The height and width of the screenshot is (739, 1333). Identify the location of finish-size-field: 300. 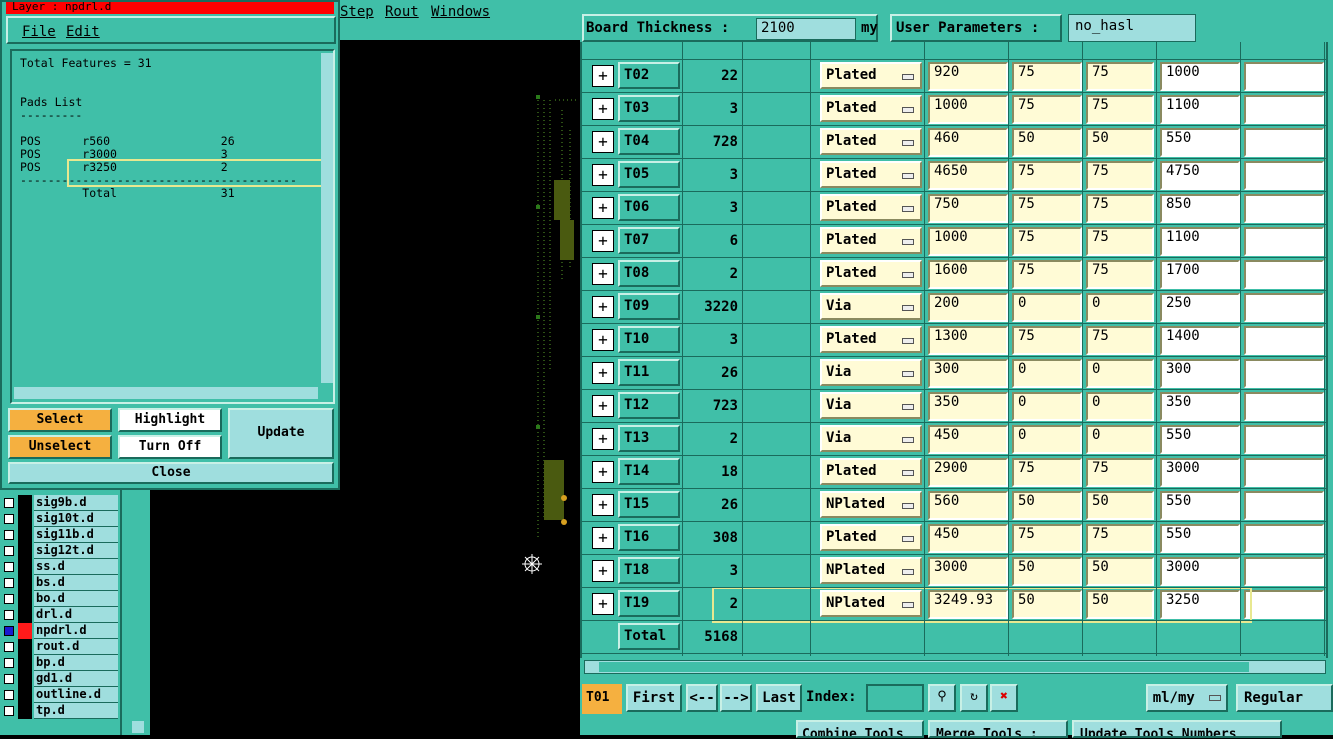
(968, 373).